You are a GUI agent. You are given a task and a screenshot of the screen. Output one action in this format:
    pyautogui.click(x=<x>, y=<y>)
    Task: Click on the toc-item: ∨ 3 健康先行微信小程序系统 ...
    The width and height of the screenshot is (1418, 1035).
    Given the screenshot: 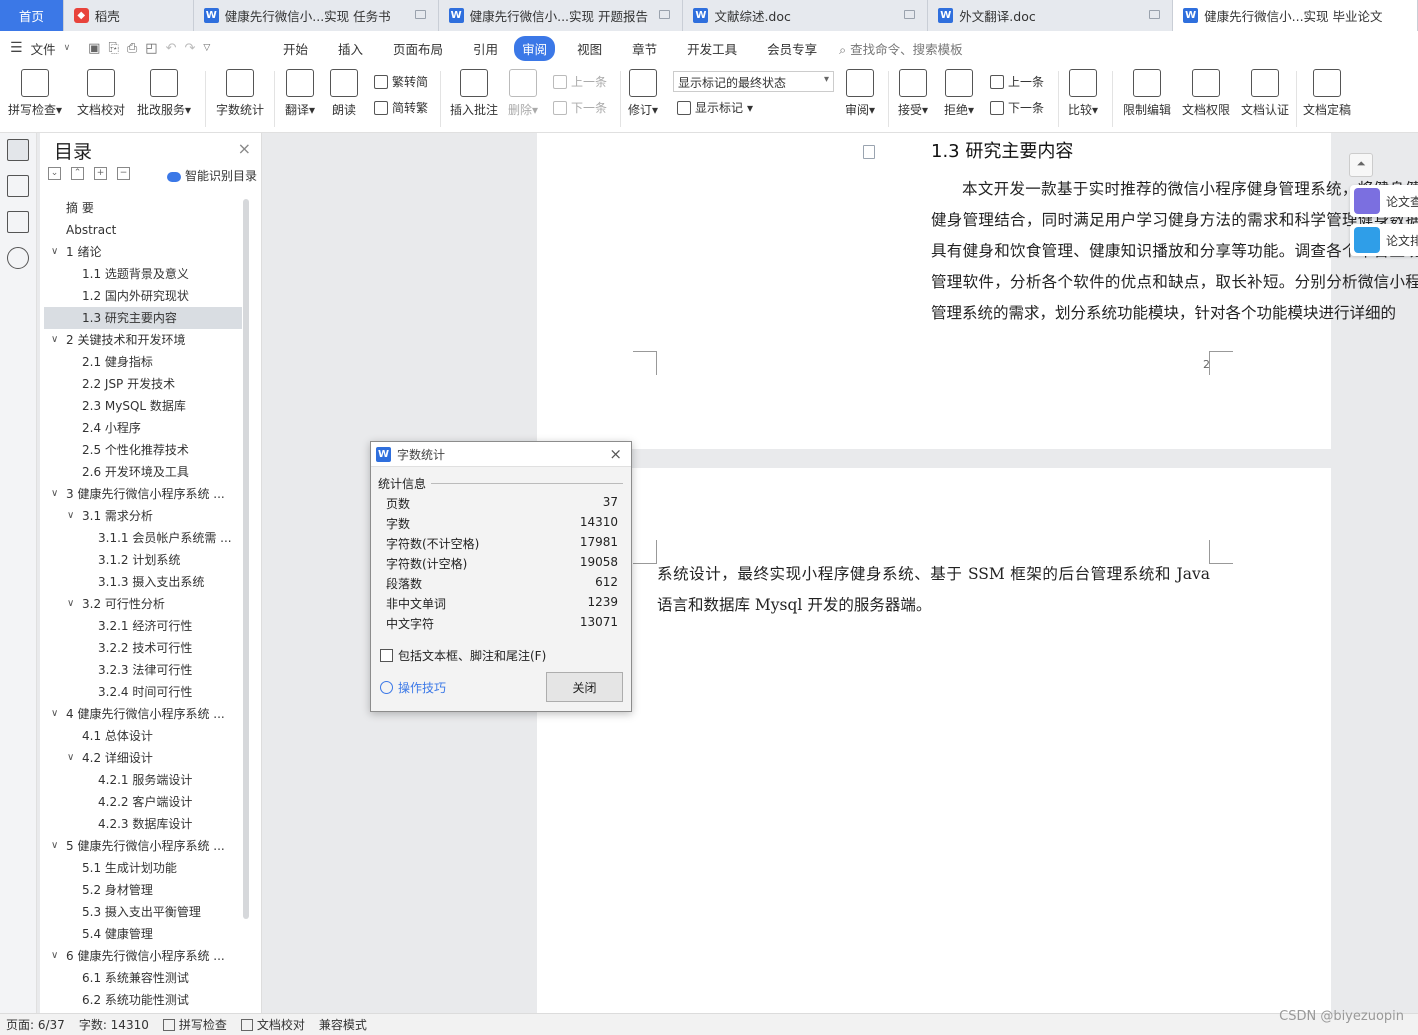 What is the action you would take?
    pyautogui.click(x=143, y=494)
    